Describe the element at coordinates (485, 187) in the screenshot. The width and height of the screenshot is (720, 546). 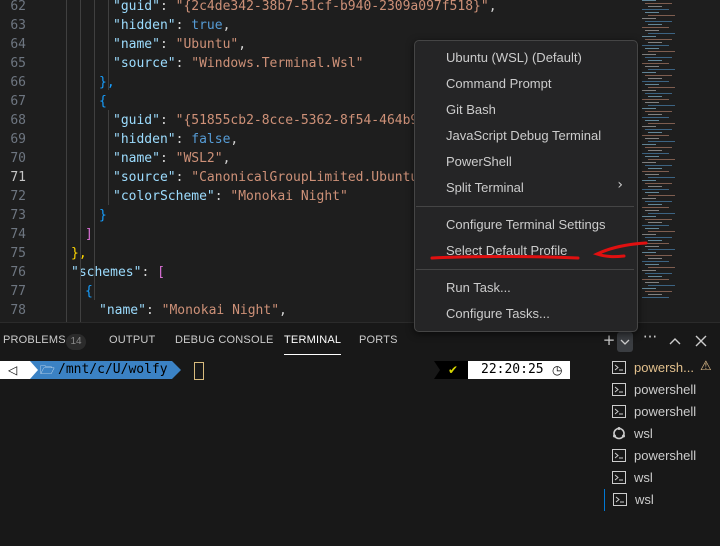
I see `menu-item-split-terminal: Split Terminal` at that location.